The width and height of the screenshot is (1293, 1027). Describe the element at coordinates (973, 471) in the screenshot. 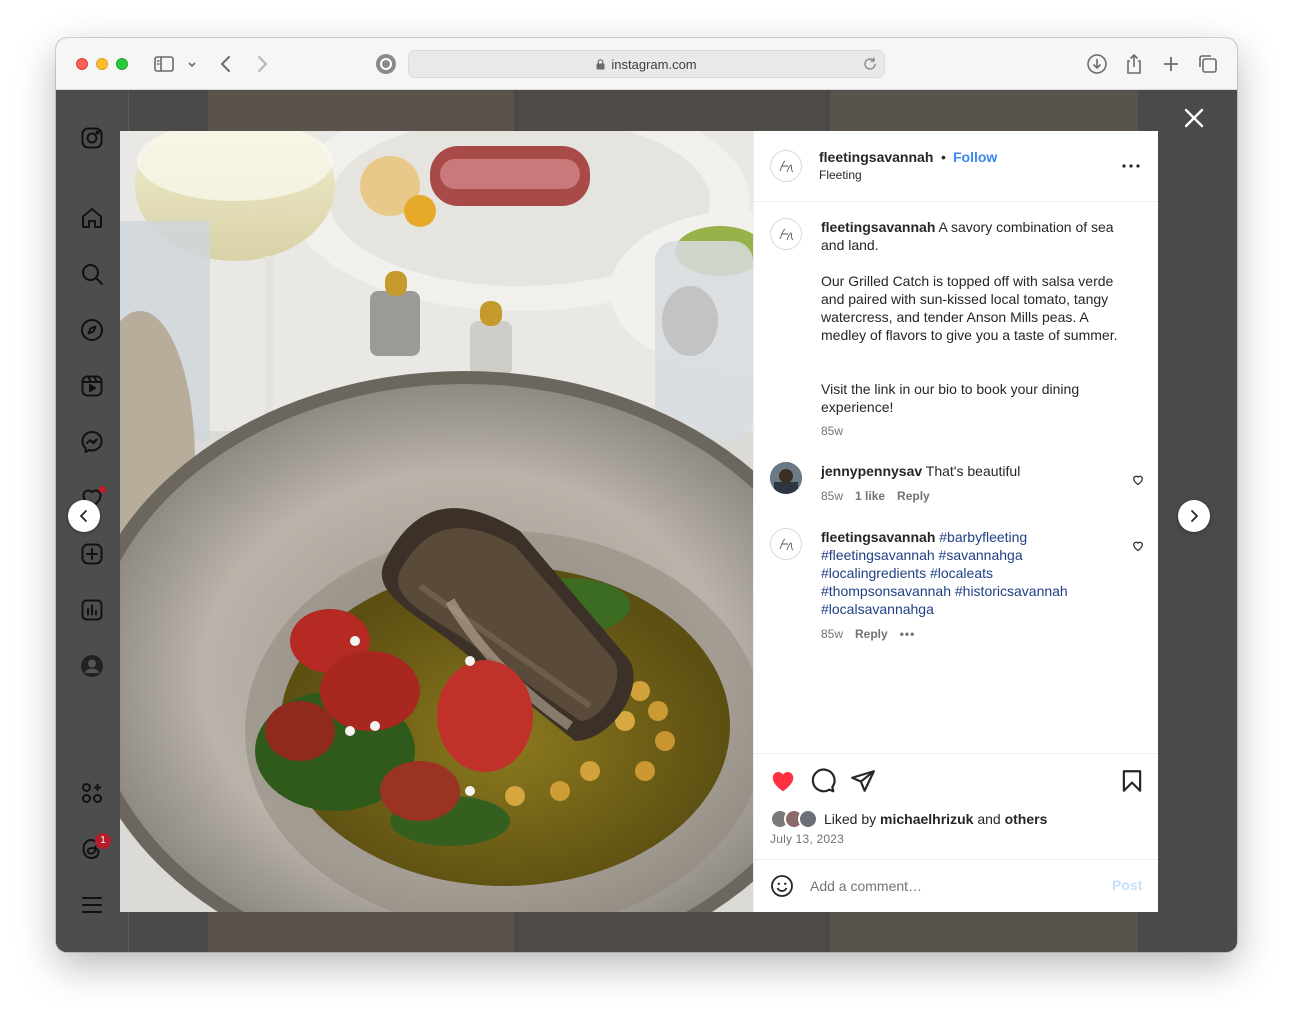

I see `comment-body: That's beautiful` at that location.